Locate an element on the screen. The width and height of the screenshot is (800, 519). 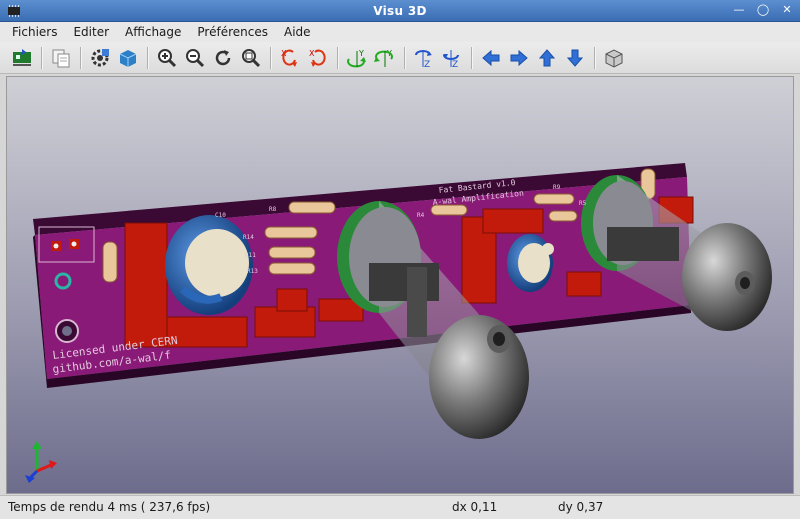
ref-label: R14 is located at coordinates (248, 237).